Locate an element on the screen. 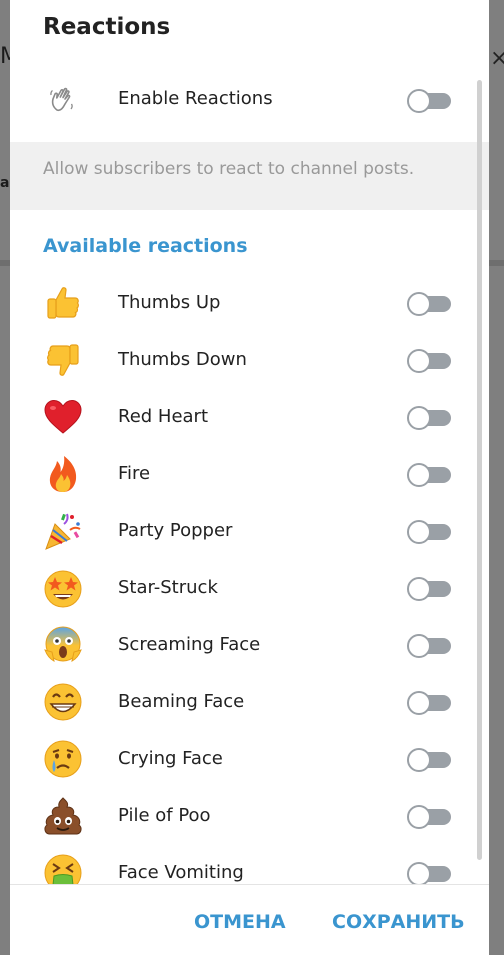 Image resolution: width=504 pixels, height=955 pixels. reaction-label: Party Popper is located at coordinates (175, 530).